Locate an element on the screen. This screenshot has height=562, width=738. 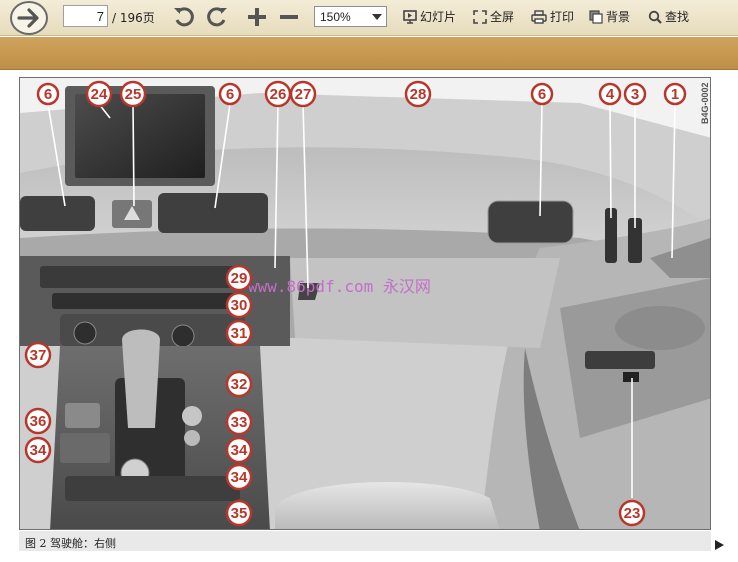
callout-4: 4 is located at coordinates (610, 94).